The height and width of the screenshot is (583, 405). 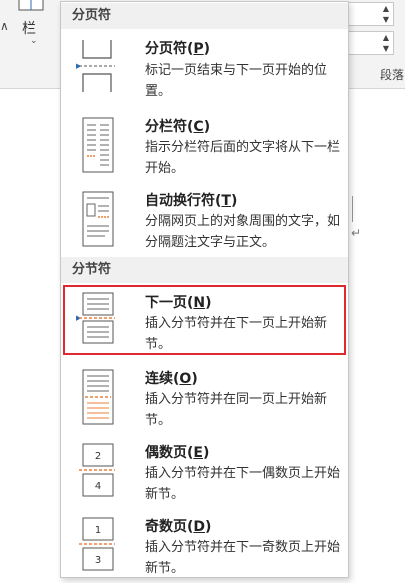 What do you see at coordinates (177, 453) in the screenshot?
I see `even-page-title: 偶数页(E)` at bounding box center [177, 453].